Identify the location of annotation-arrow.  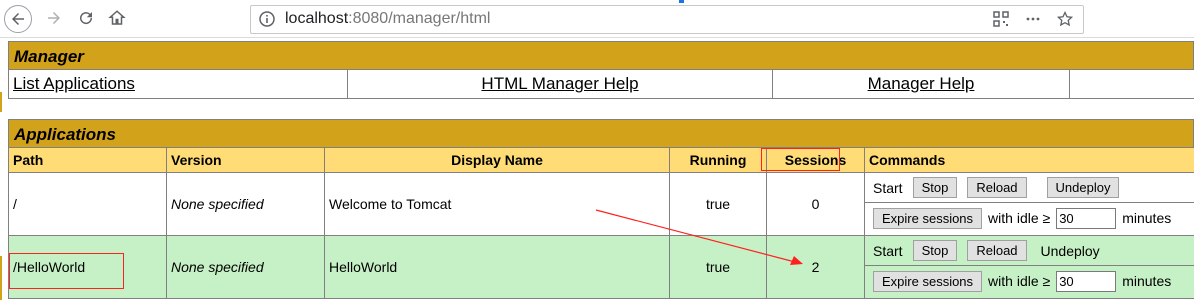
(699, 237).